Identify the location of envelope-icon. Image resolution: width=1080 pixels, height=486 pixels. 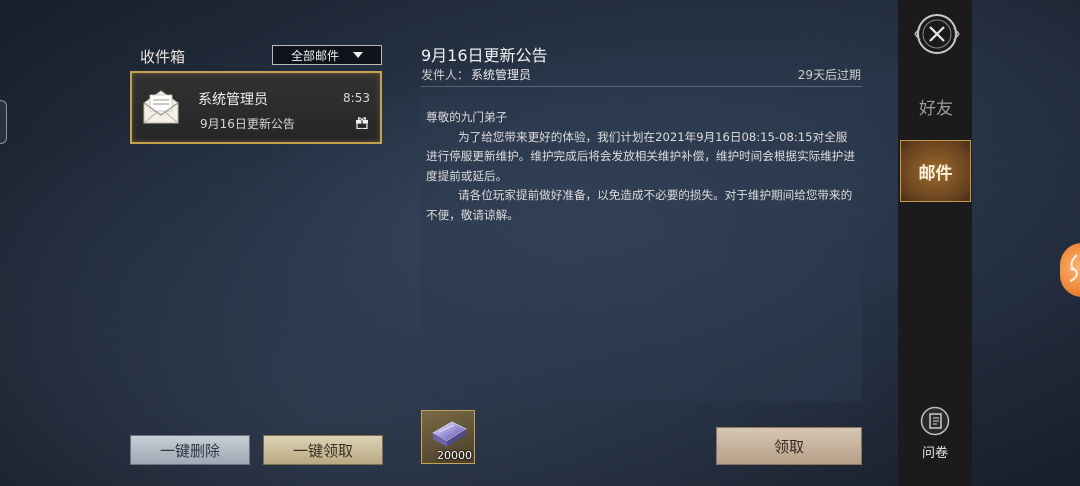
(161, 107).